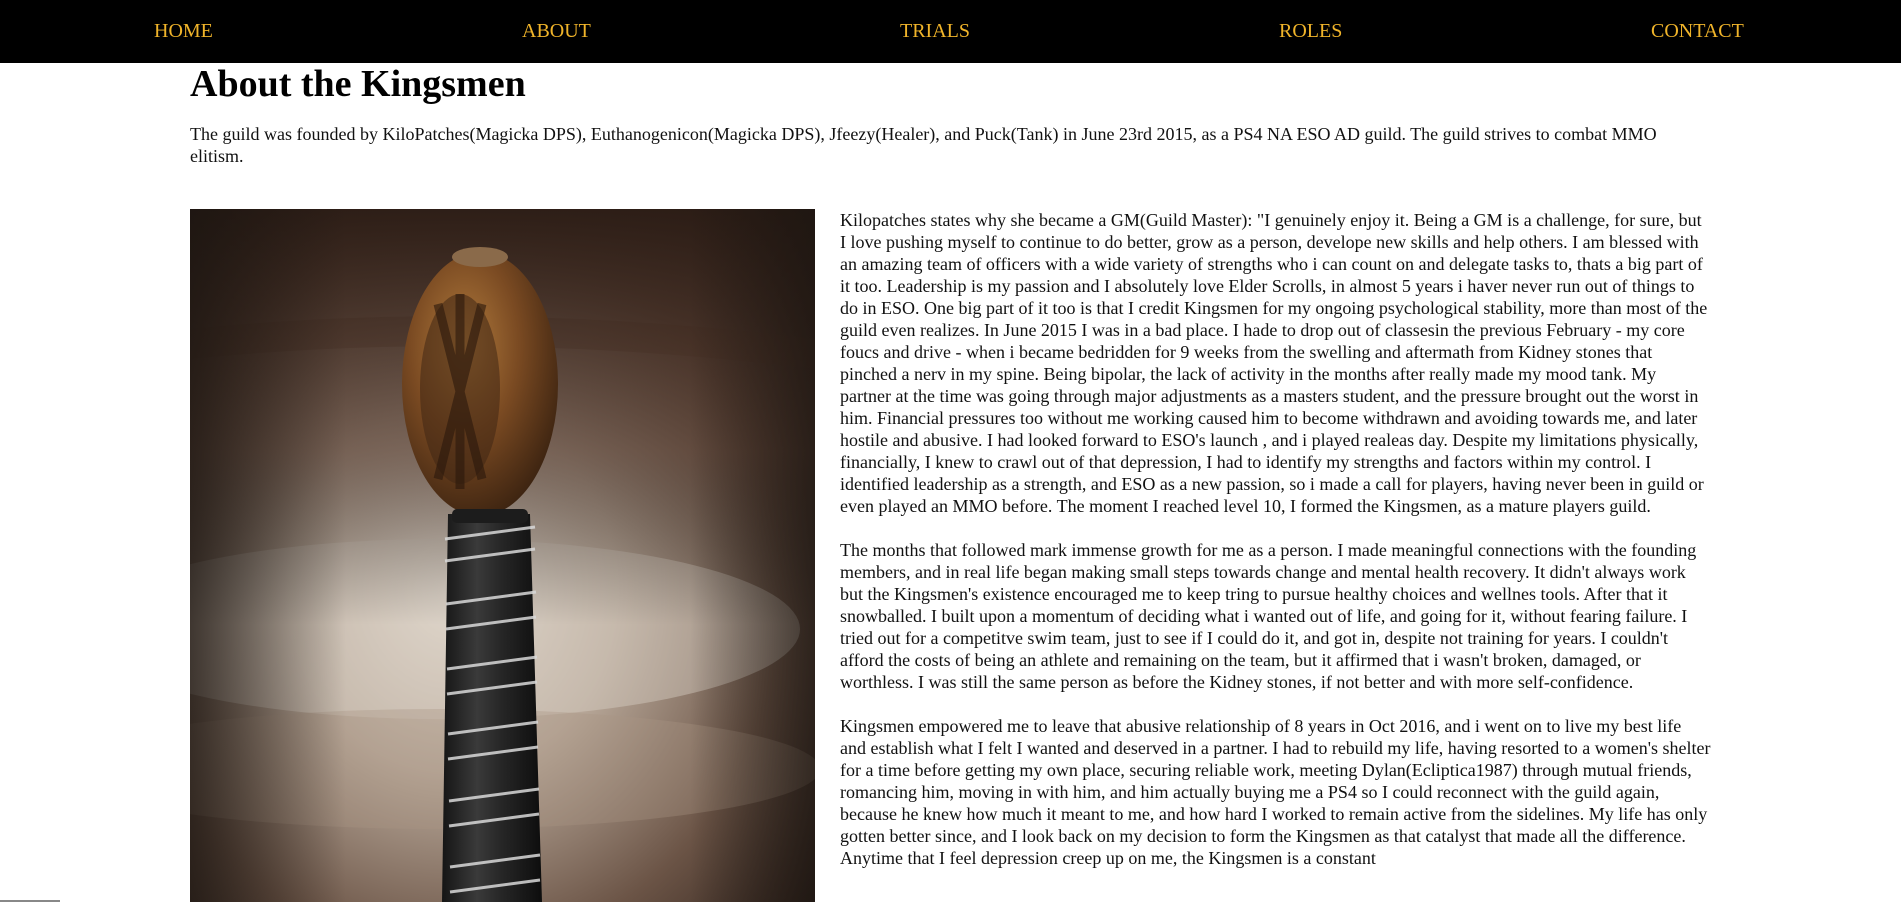 This screenshot has height=902, width=1901. Describe the element at coordinates (1310, 31) in the screenshot. I see `nav-roles-link: ROLES` at that location.